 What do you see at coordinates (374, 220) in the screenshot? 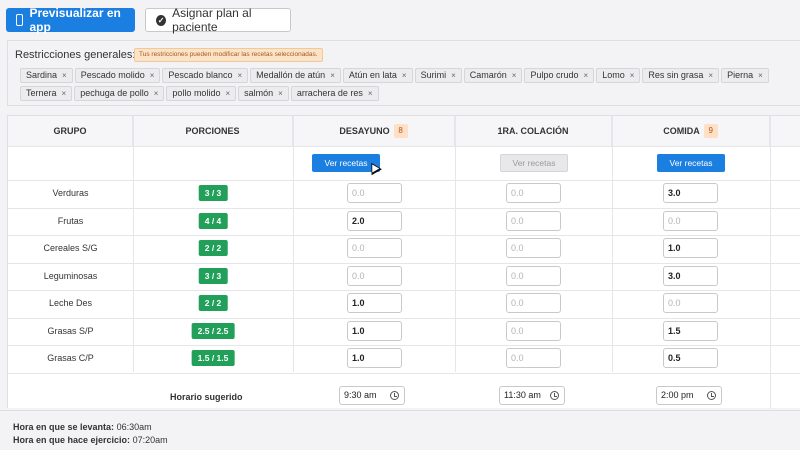
I see `desayuno-portion-input: 2.0` at bounding box center [374, 220].